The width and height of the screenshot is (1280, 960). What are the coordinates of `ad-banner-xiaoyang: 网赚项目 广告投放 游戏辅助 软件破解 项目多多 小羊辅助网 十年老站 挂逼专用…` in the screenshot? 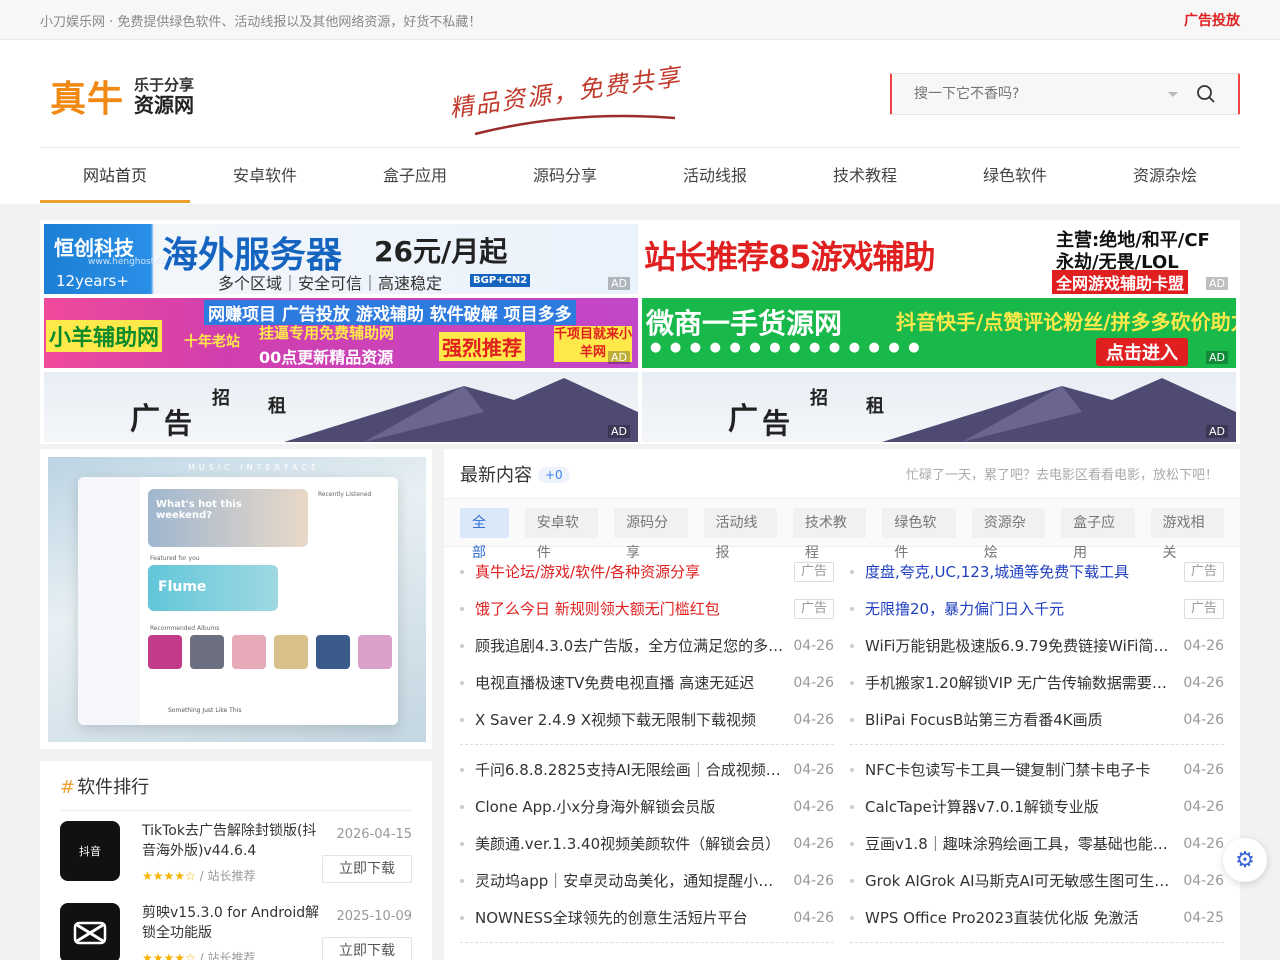 It's located at (341, 333).